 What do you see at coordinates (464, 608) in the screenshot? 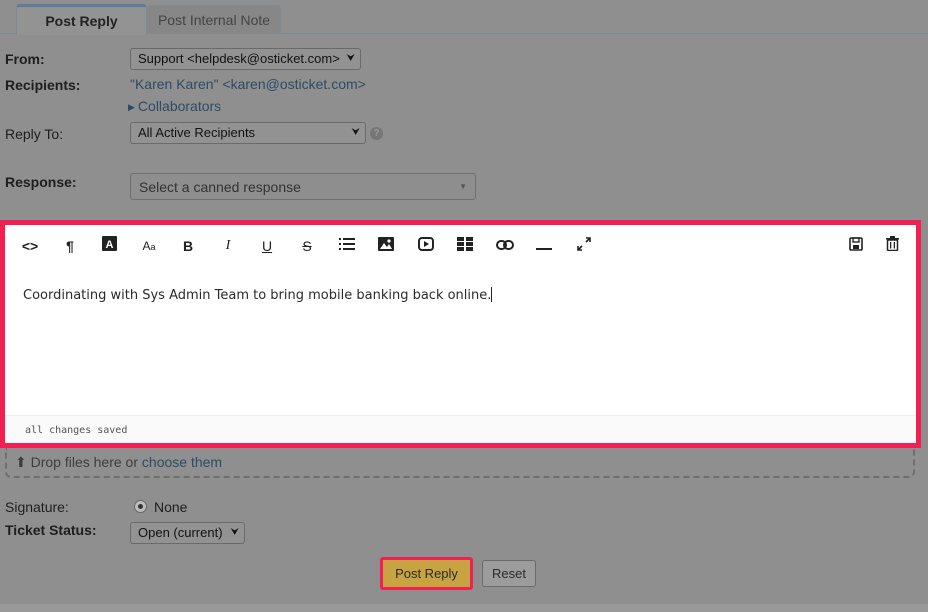
I see `page-bottom-divider` at bounding box center [464, 608].